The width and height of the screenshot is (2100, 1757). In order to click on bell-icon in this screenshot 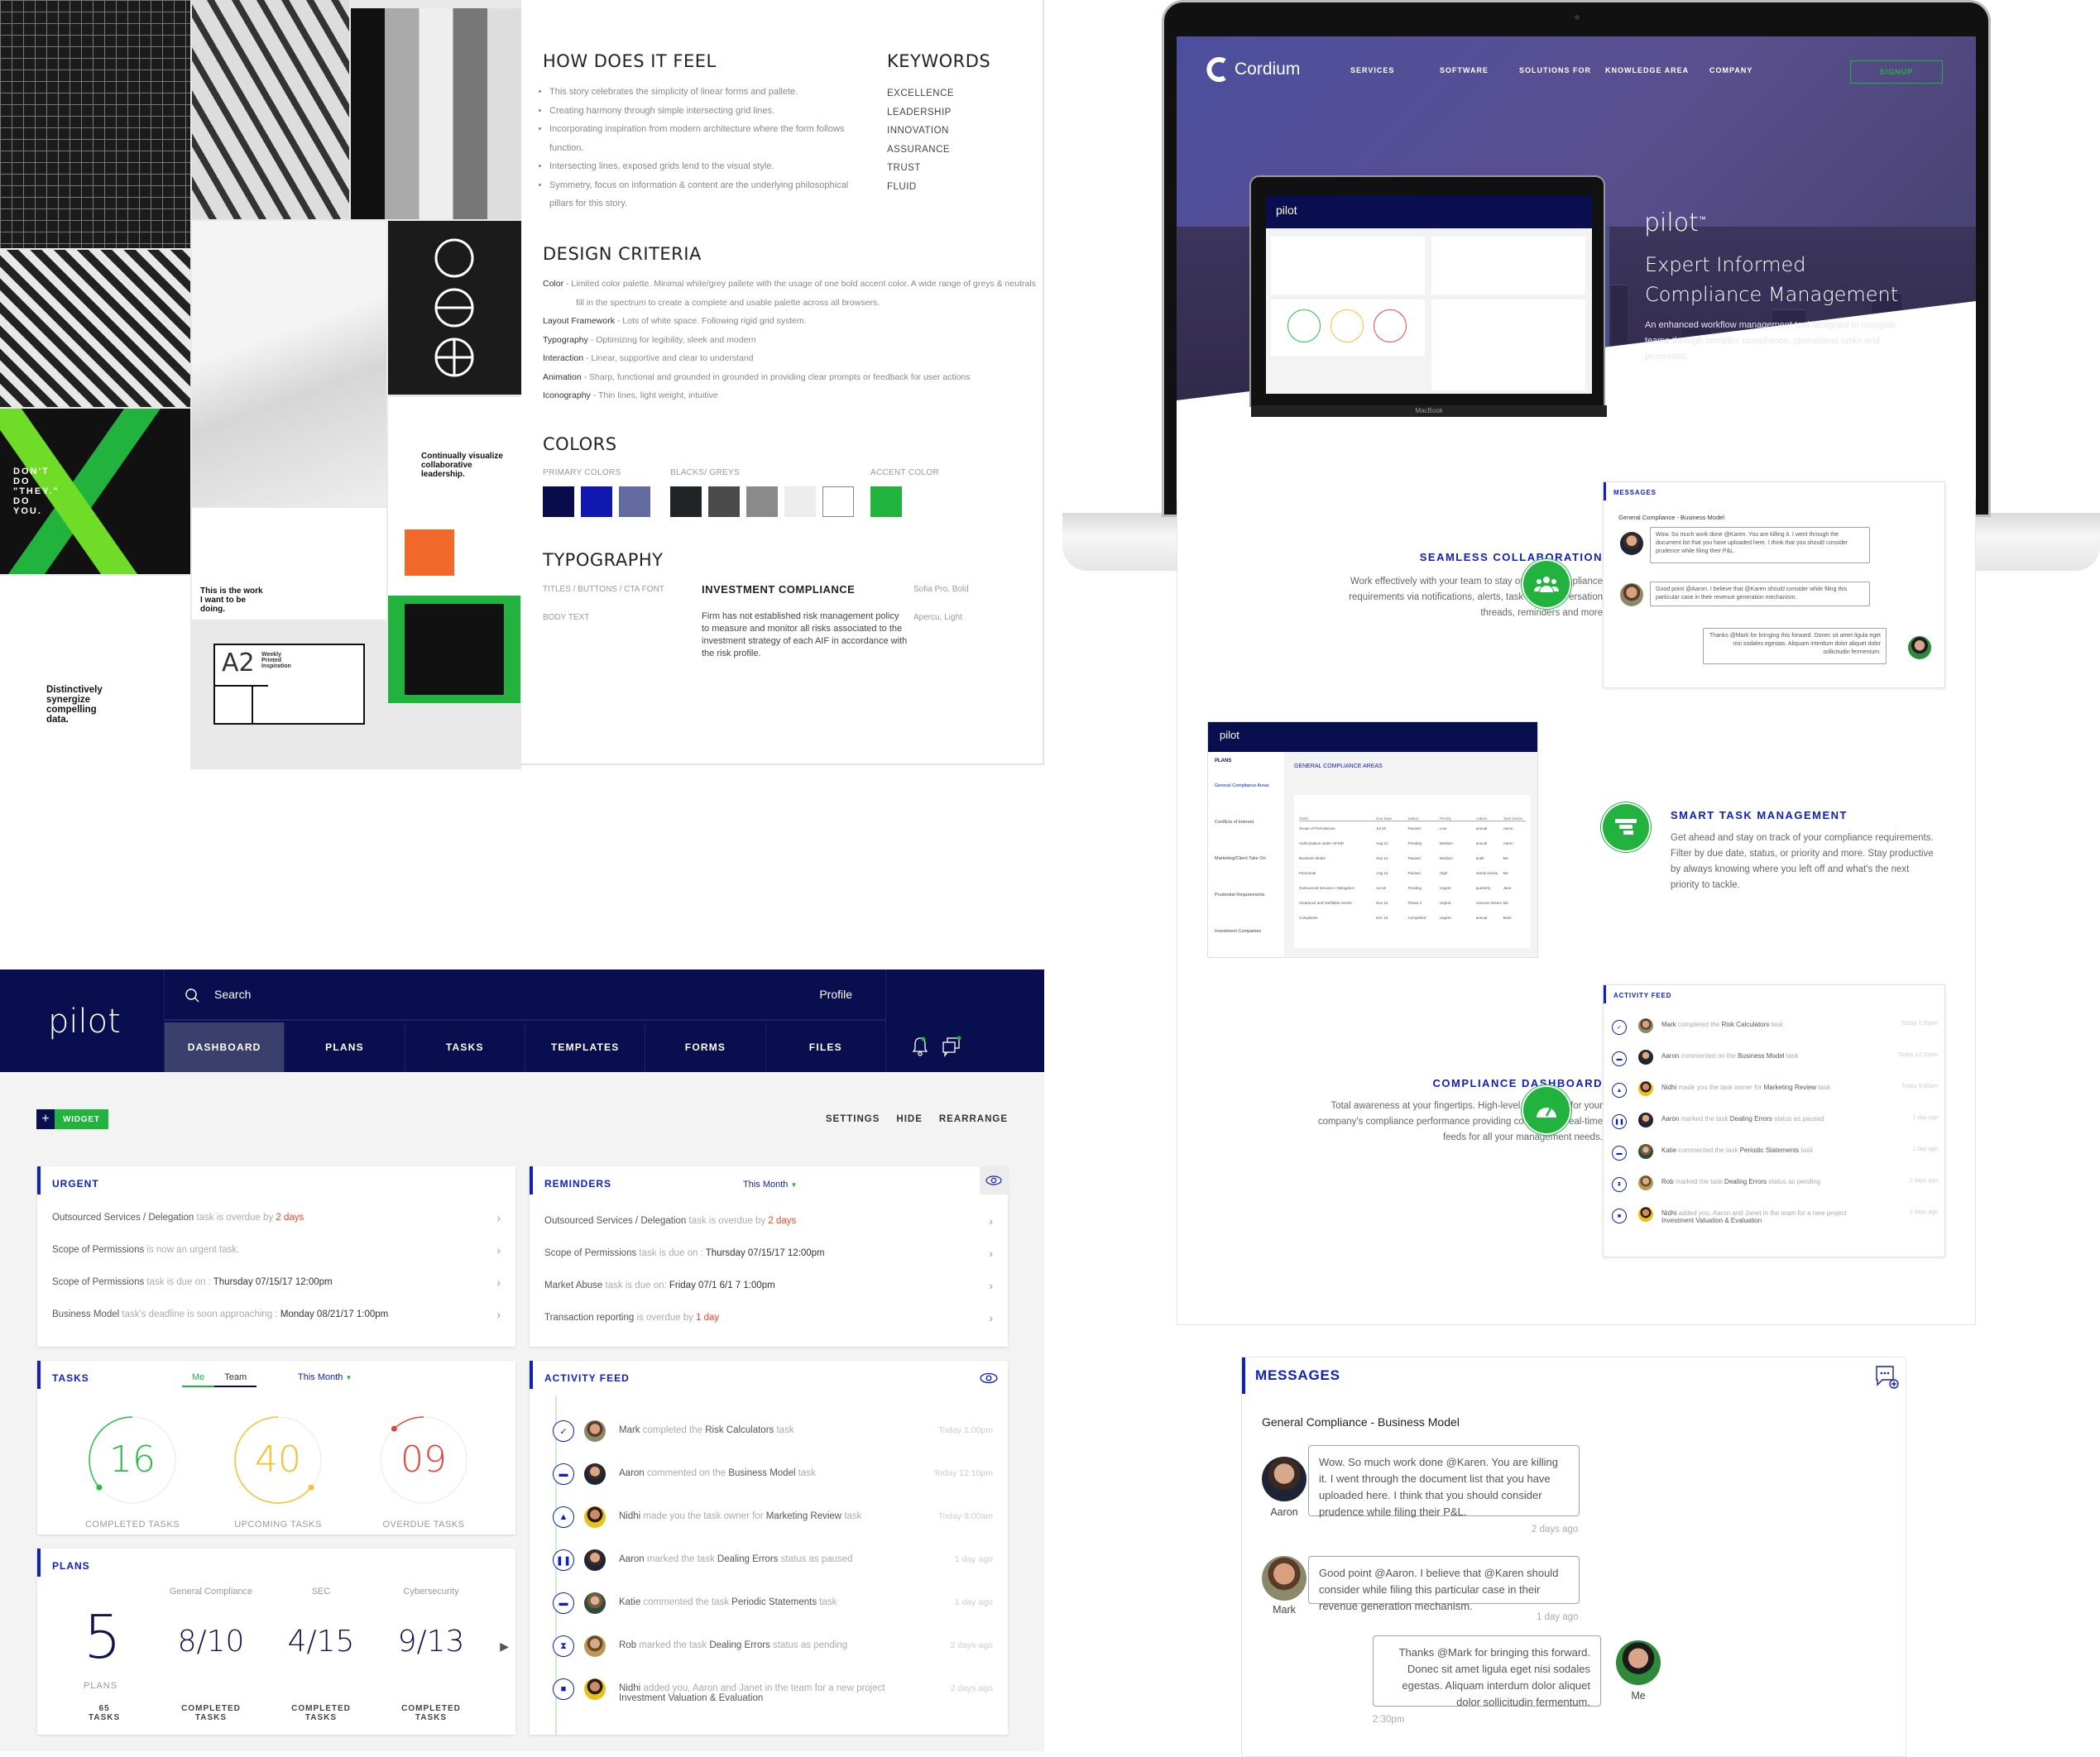, I will do `click(920, 1047)`.